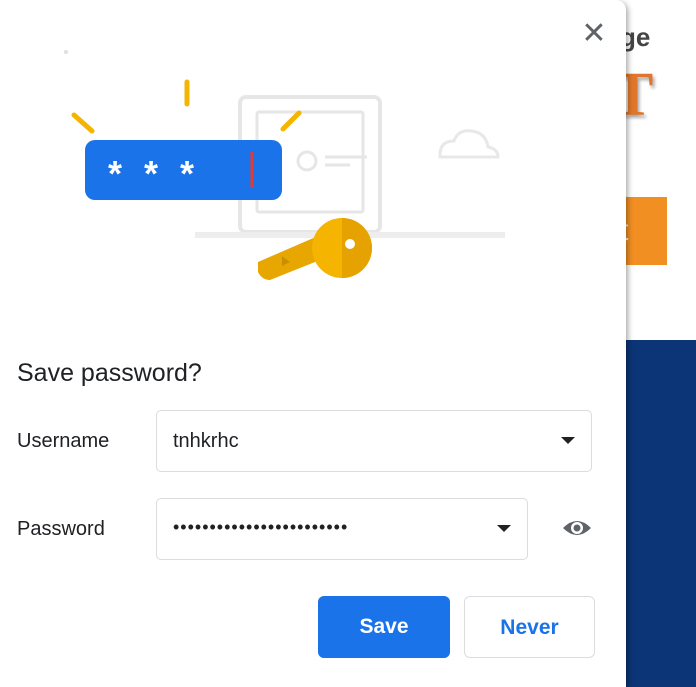 The image size is (696, 687). I want to click on username-label: Username, so click(63, 441).